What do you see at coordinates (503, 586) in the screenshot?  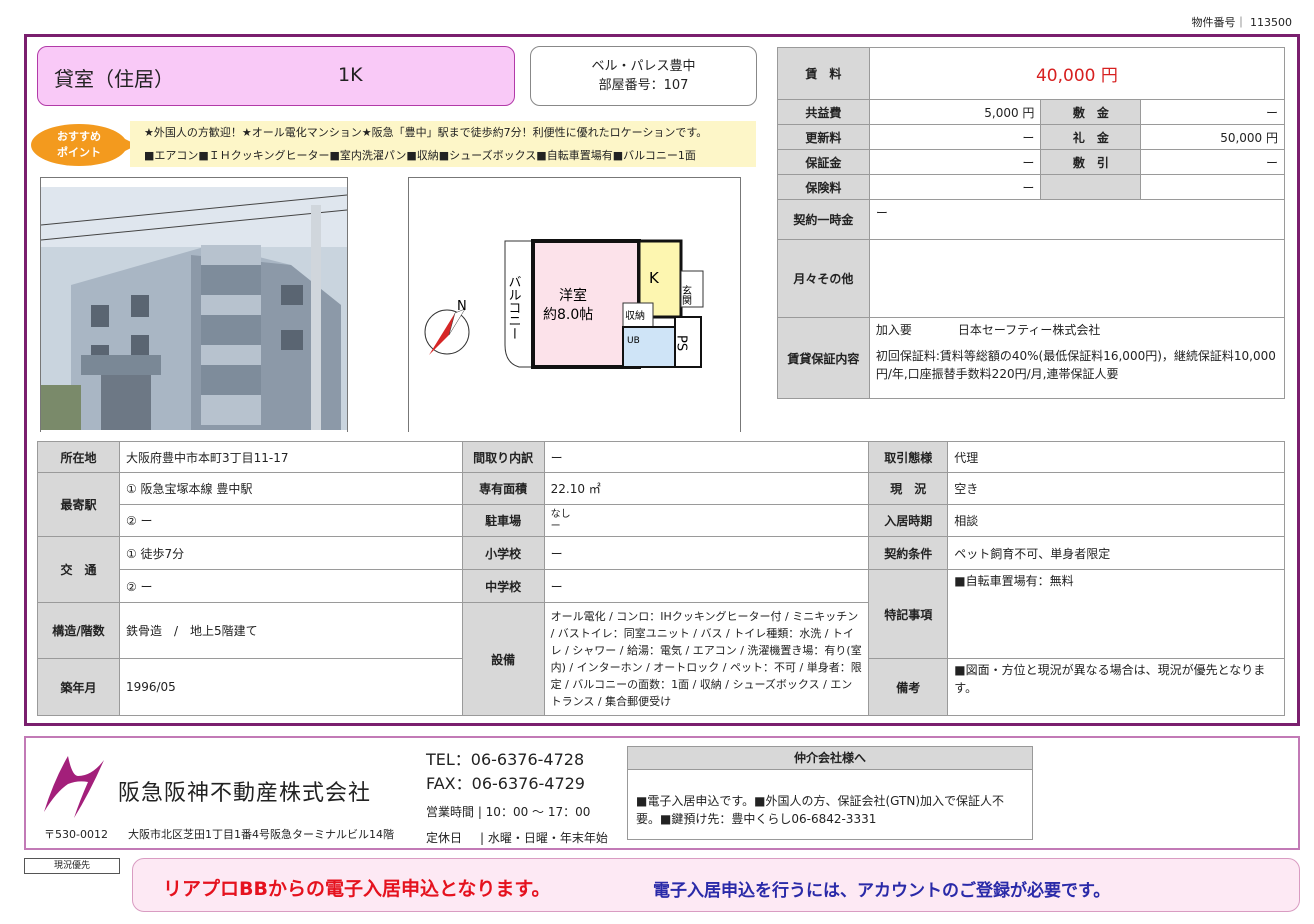 I see `junior-label: 中学校` at bounding box center [503, 586].